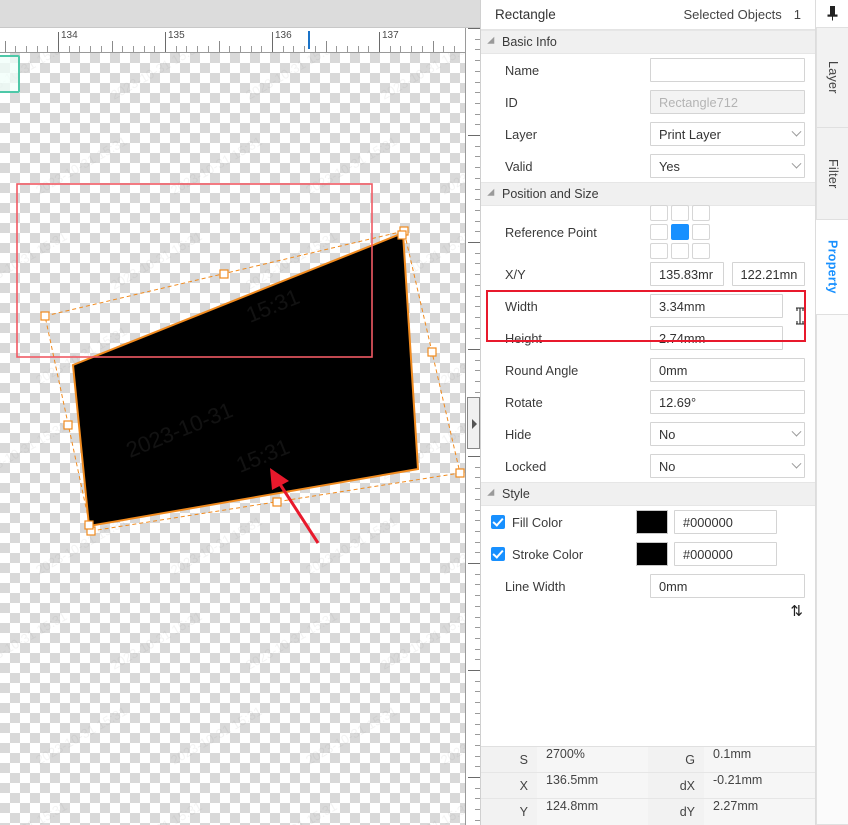 Image resolution: width=848 pixels, height=825 pixels. Describe the element at coordinates (800, 316) in the screenshot. I see `link-ratio-icon` at that location.